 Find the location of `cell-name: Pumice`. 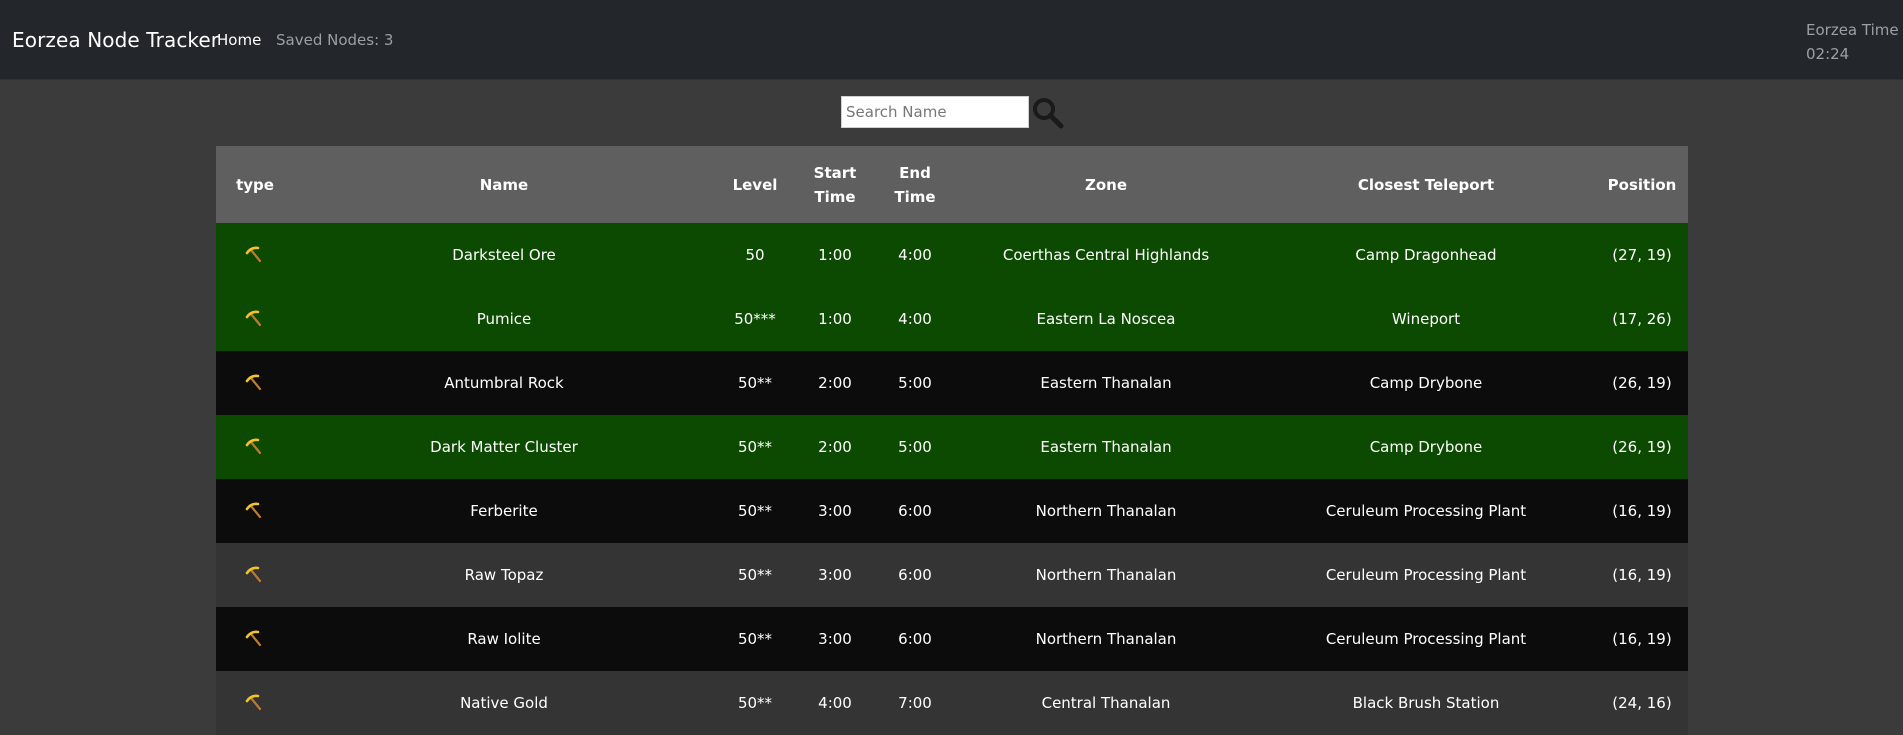

cell-name: Pumice is located at coordinates (504, 319).